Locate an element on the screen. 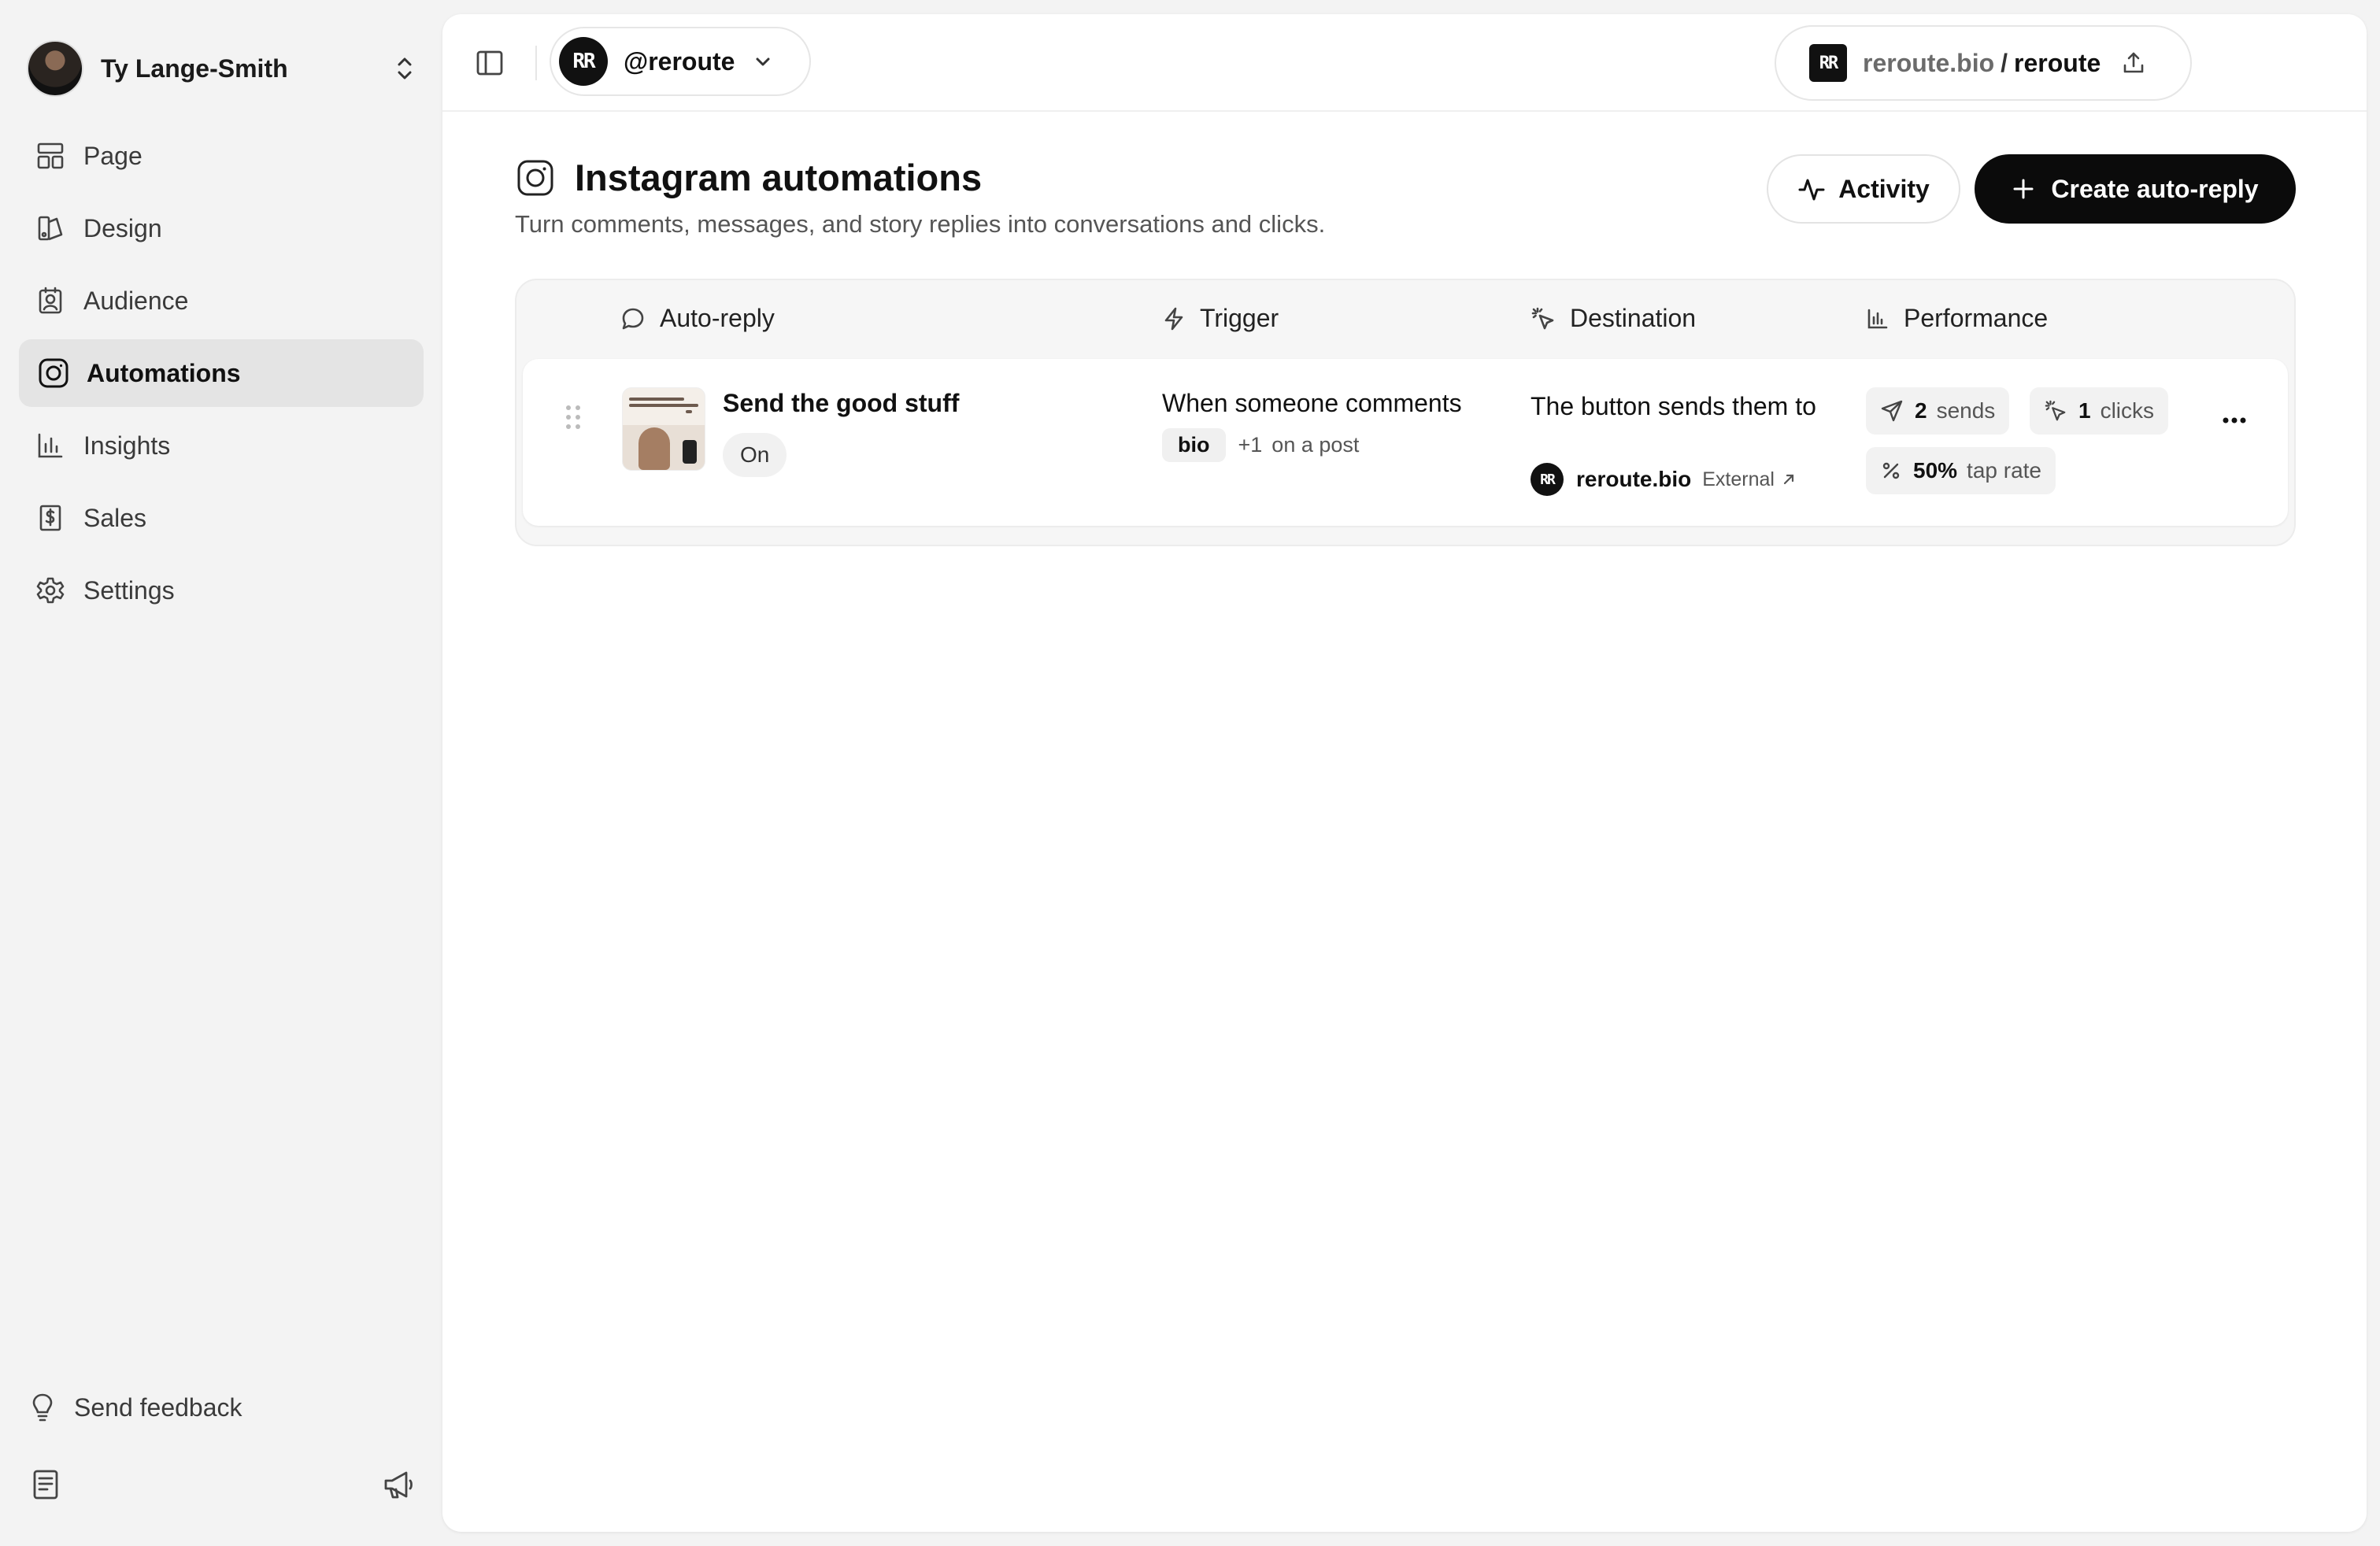  activity-icon is located at coordinates (1811, 190).